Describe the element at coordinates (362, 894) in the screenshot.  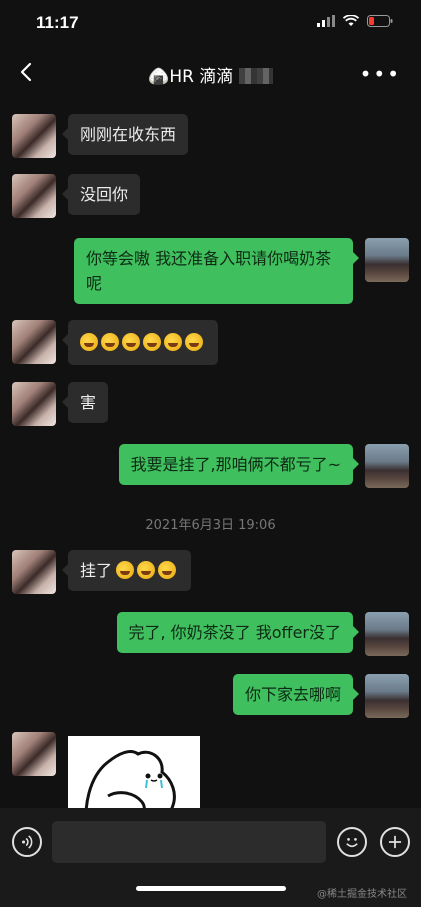
I see `watermark: @稀土掘金技术社区` at that location.